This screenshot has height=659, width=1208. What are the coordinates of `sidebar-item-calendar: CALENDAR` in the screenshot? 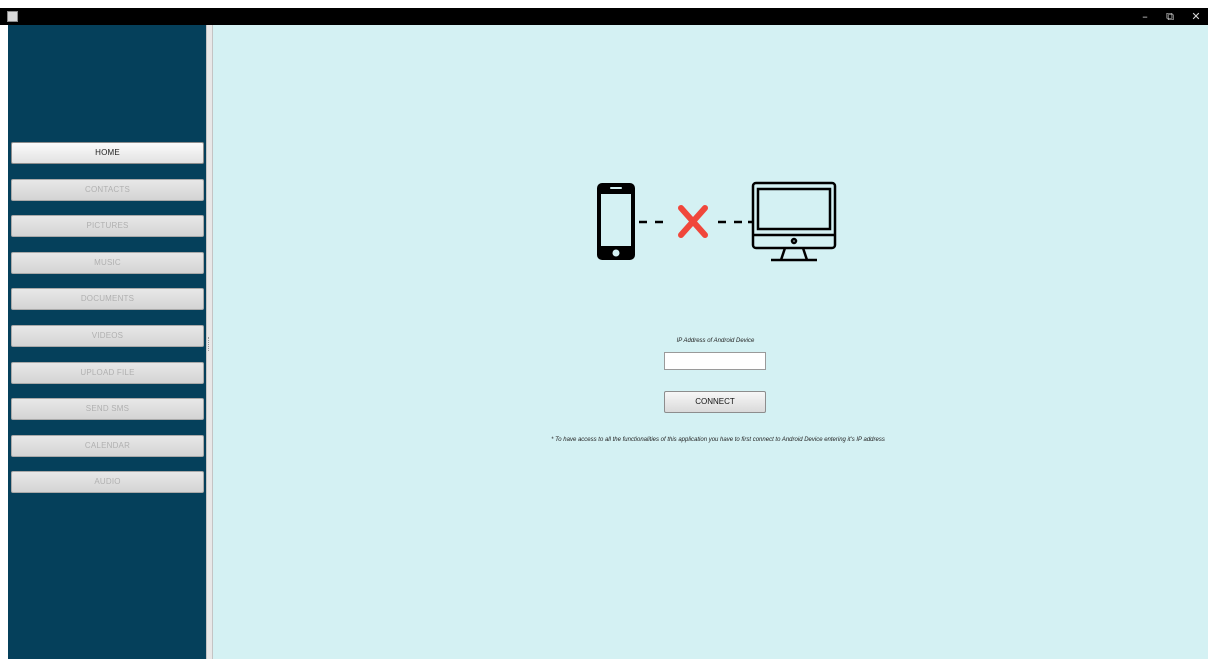 It's located at (107, 446).